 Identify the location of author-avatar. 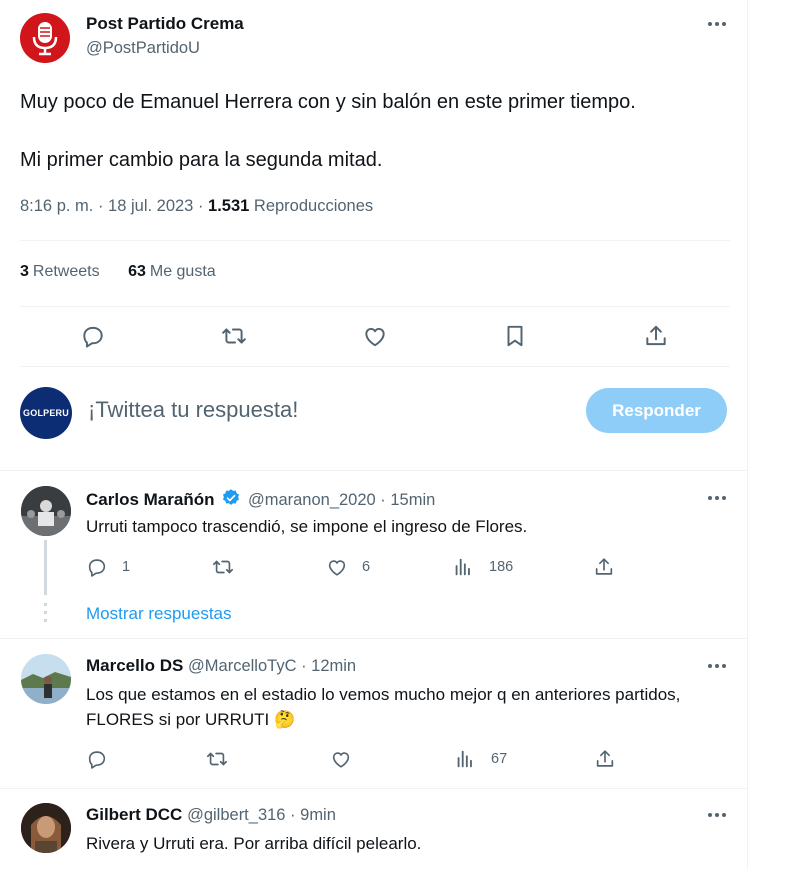
(45, 38).